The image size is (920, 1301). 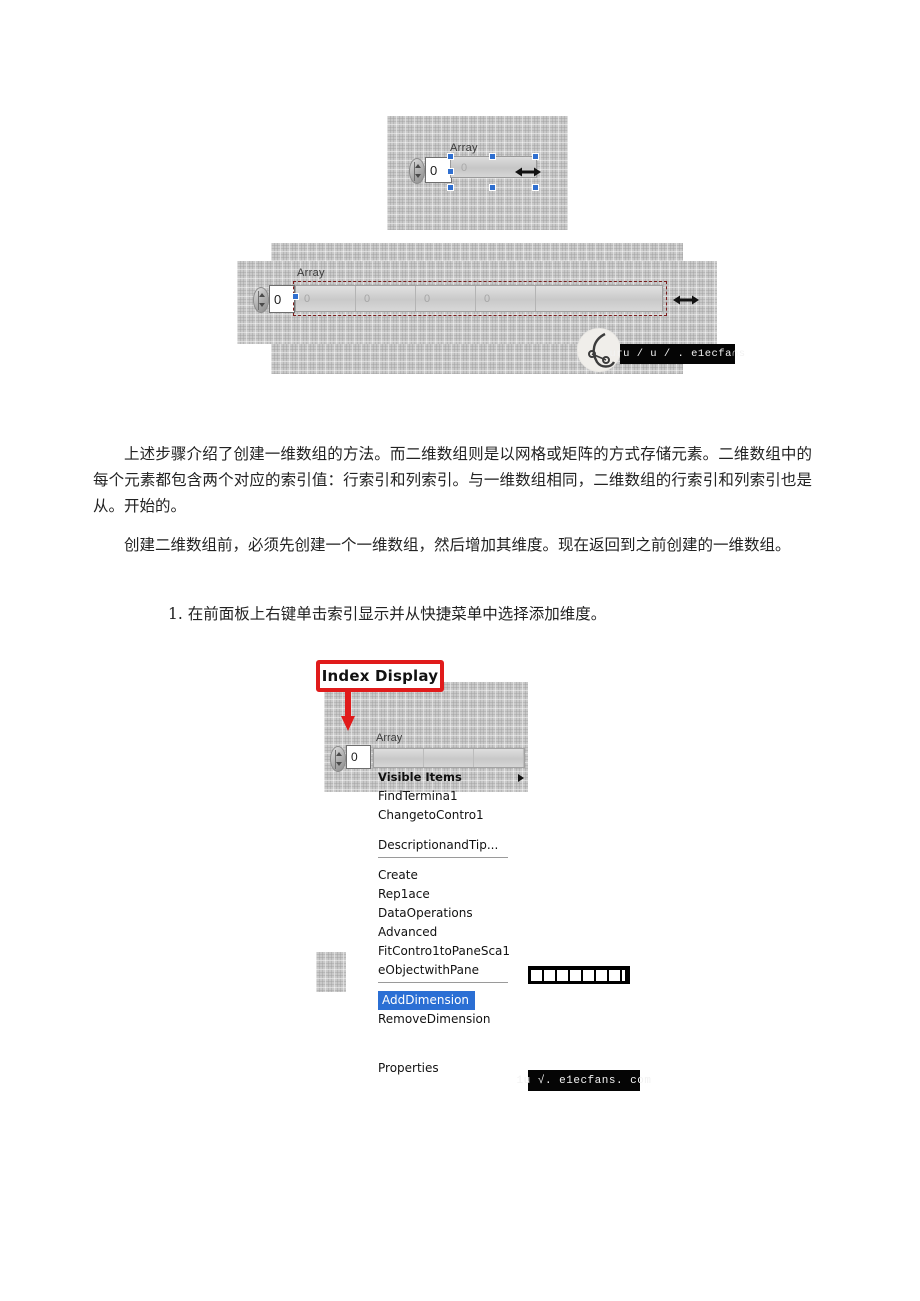 I want to click on menu-item-data-operations: DataOperations, so click(x=453, y=913).